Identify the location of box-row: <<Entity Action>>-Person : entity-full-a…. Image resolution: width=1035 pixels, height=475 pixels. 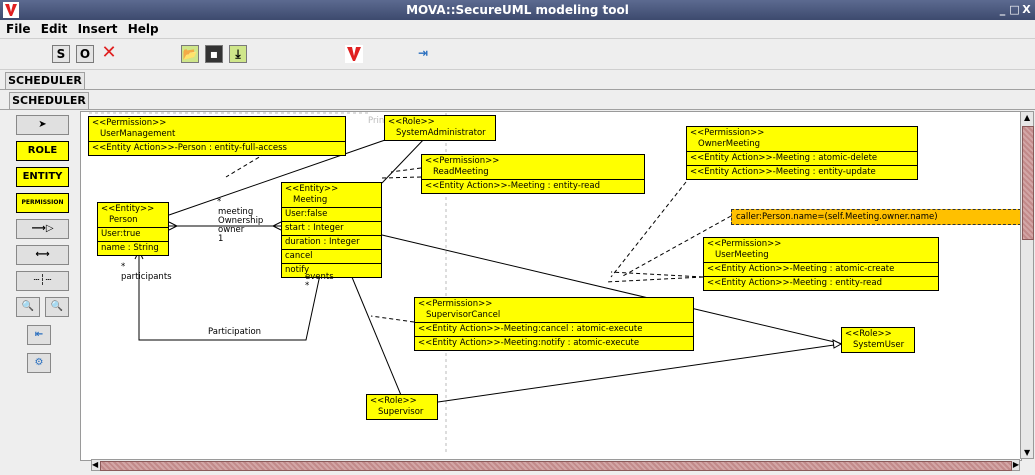
(189, 148).